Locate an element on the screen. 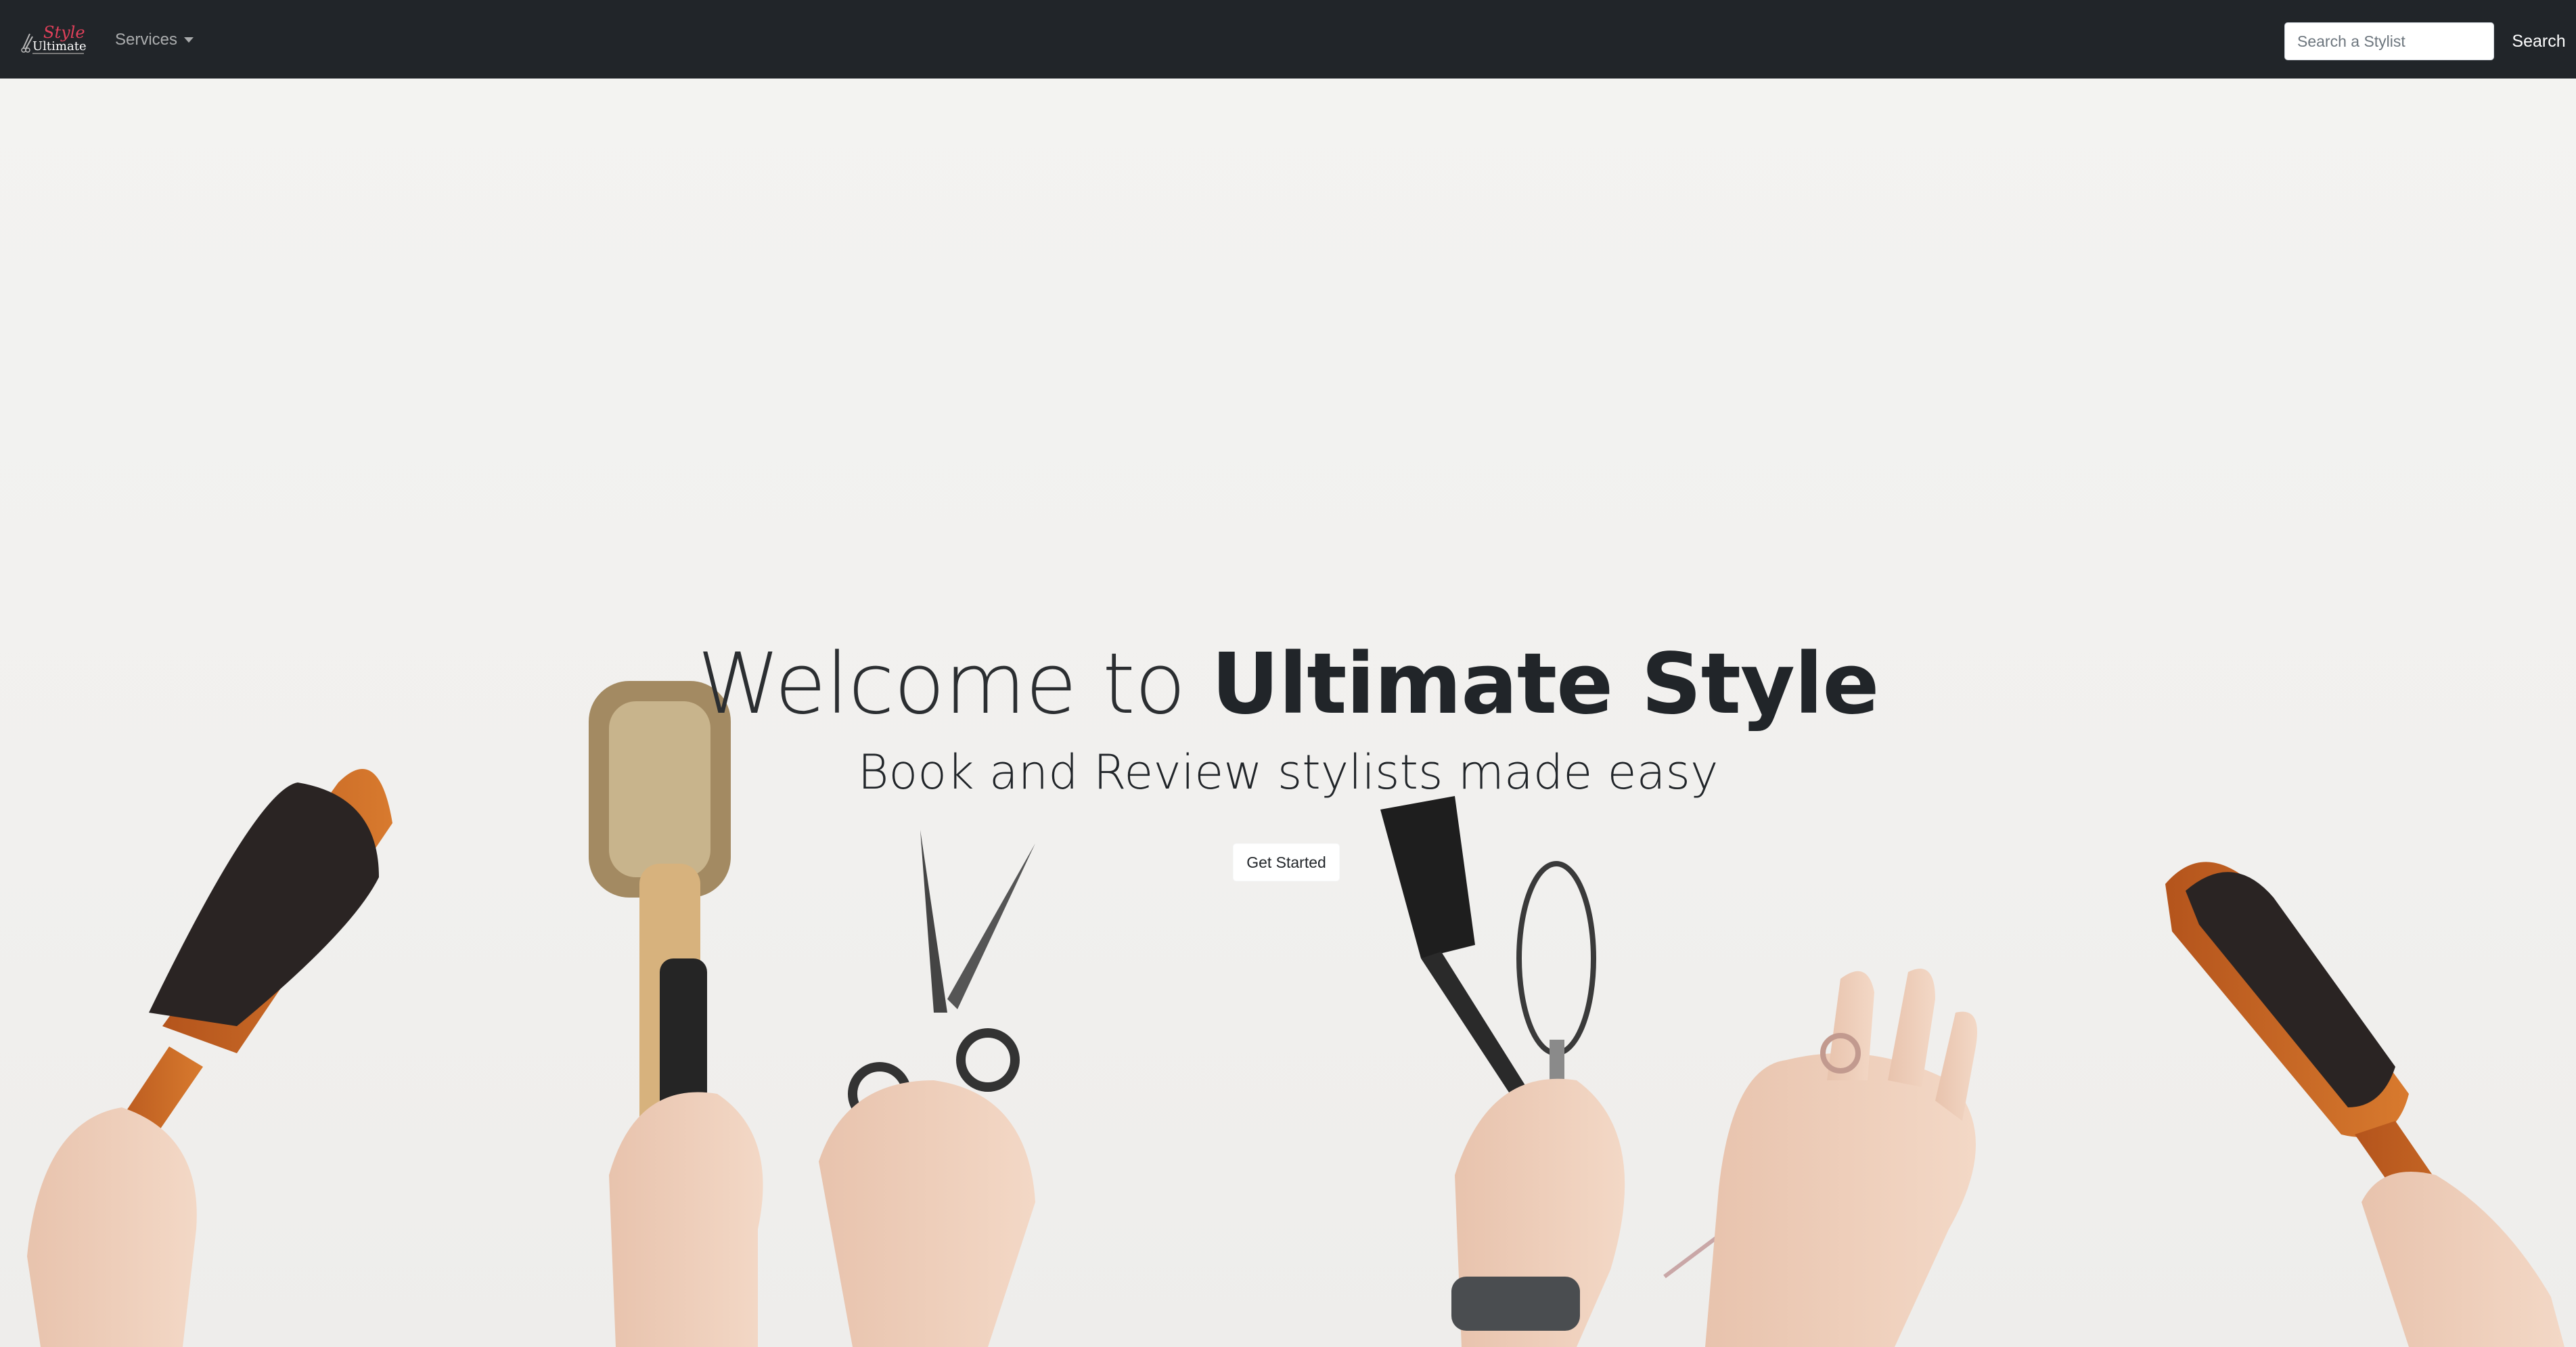  scissors-hand is located at coordinates (927, 1088).